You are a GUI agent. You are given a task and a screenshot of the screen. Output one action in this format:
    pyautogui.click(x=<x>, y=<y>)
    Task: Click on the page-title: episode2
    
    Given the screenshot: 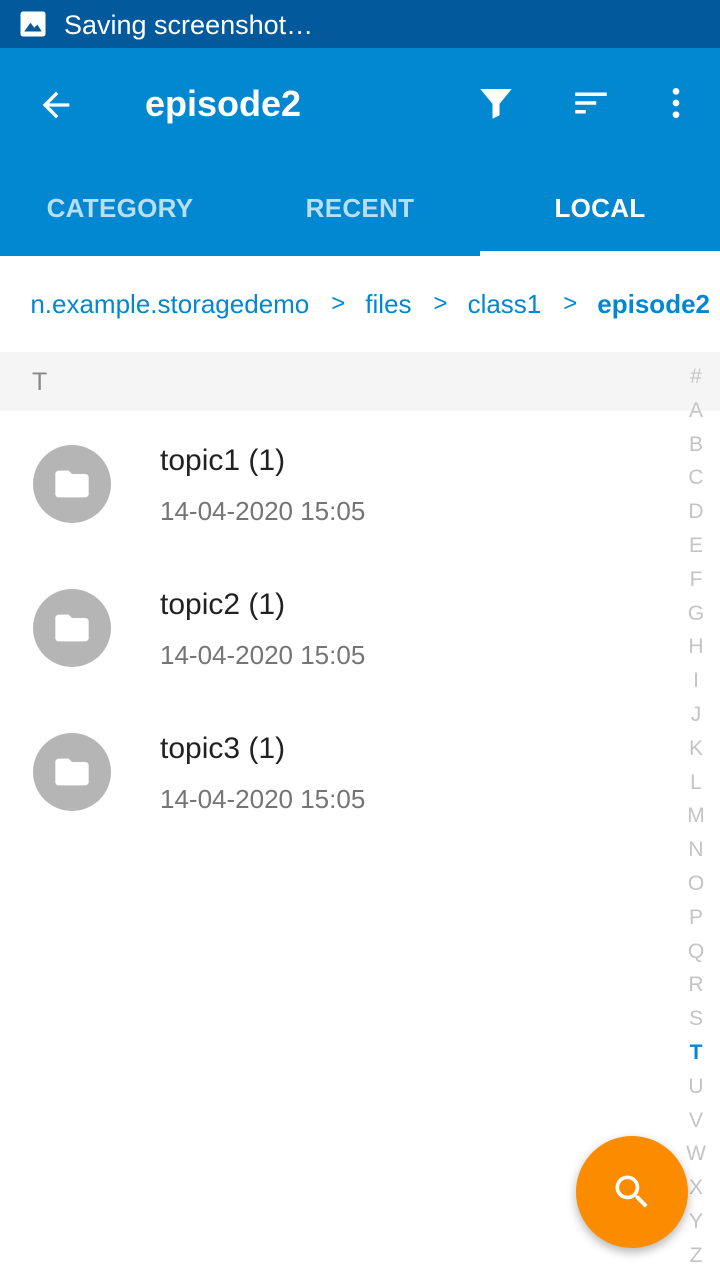 What is the action you would take?
    pyautogui.click(x=223, y=103)
    